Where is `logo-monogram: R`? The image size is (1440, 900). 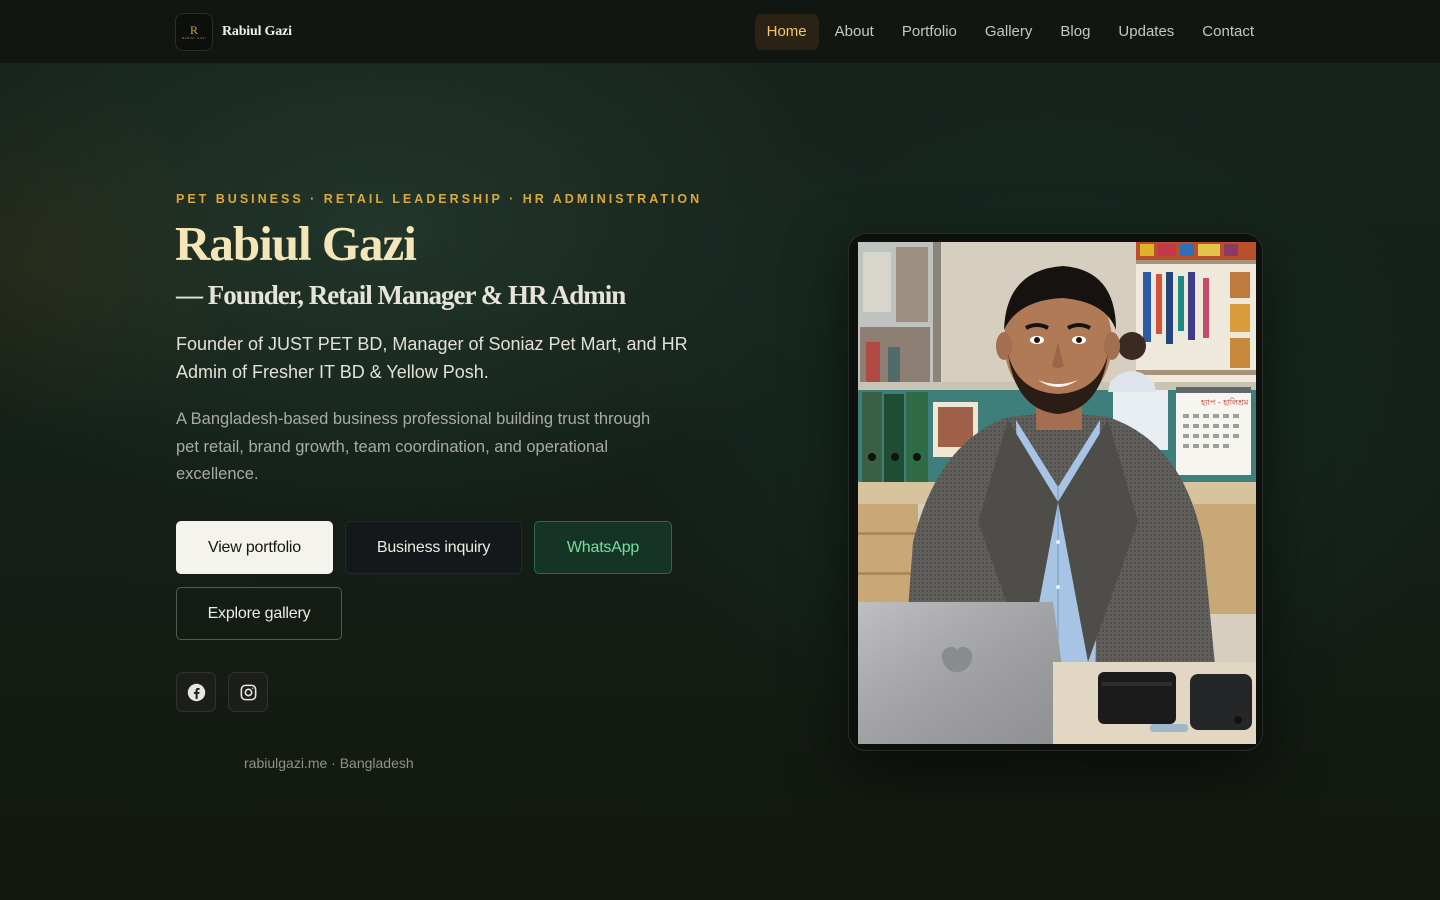
logo-monogram: R is located at coordinates (193, 29).